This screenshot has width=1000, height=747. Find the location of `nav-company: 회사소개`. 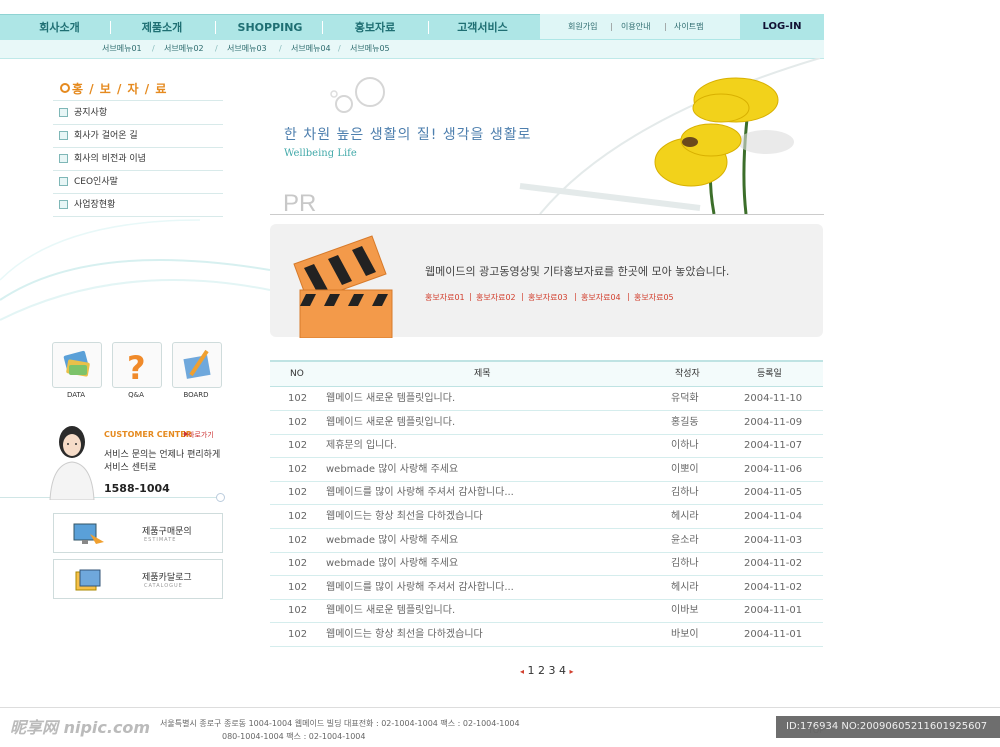

nav-company: 회사소개 is located at coordinates (59, 27).